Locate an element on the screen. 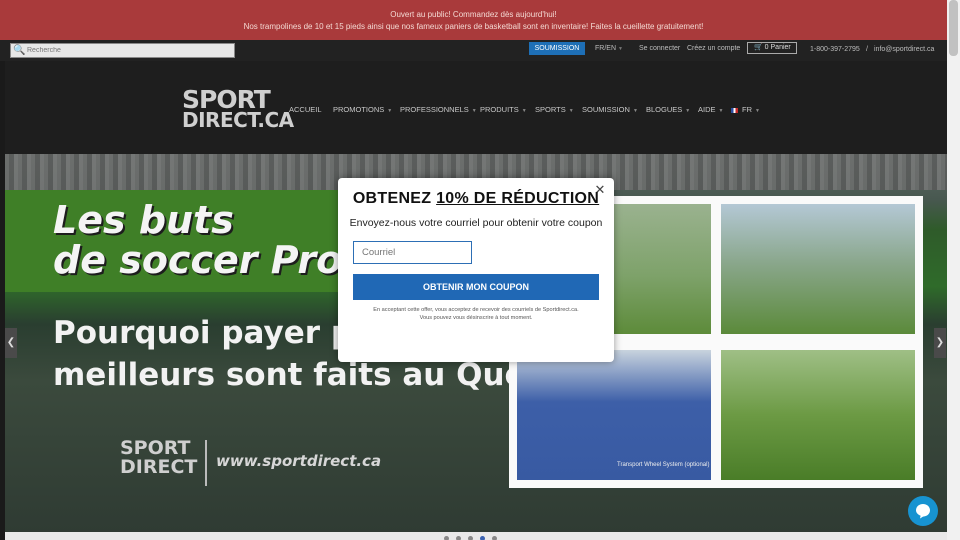  nav-item-soumission: SOUMISSION ▼ is located at coordinates (610, 109).